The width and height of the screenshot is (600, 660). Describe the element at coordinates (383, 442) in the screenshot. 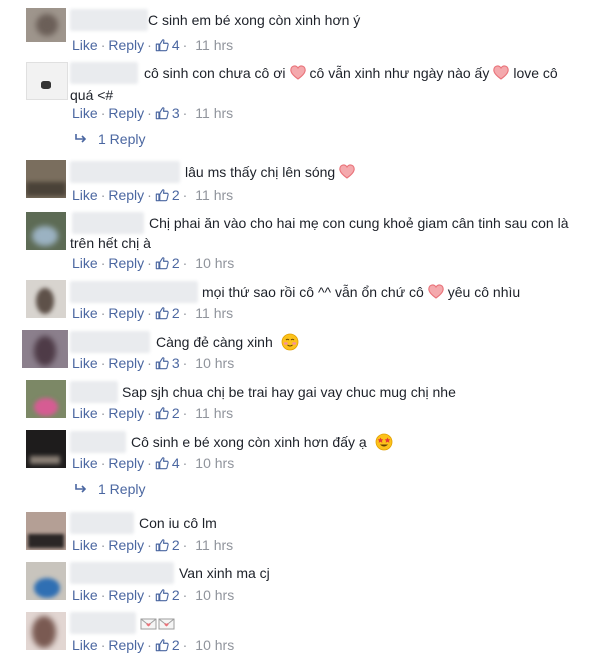

I see `star-struck-emoji` at that location.